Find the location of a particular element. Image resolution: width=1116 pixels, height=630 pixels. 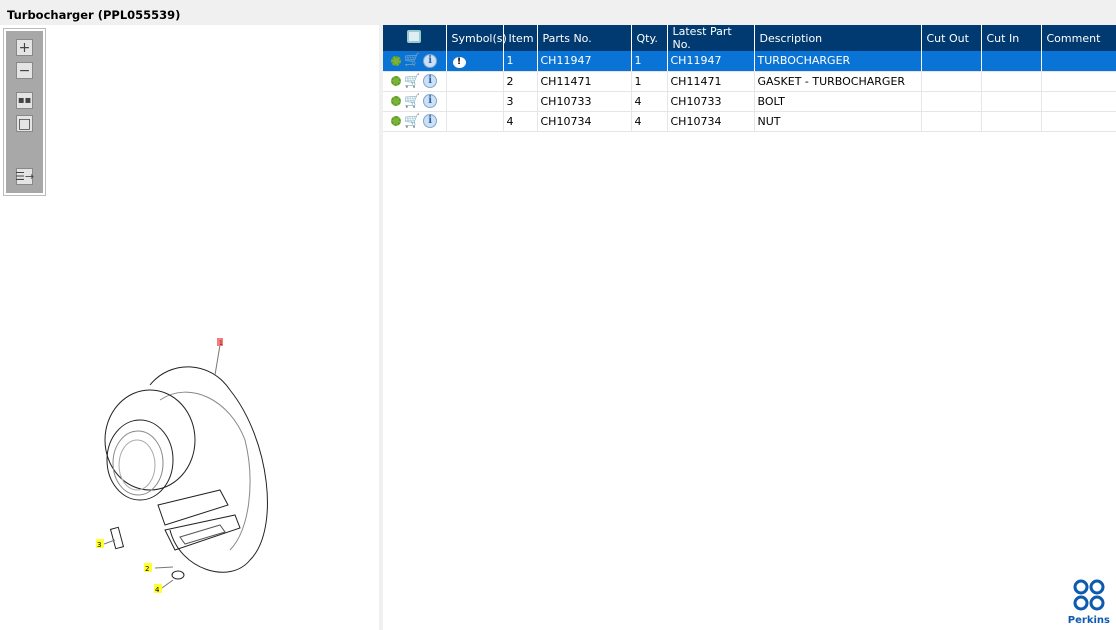

viewer-toolbar: + − ▪▪ □ ☰→ is located at coordinates (24, 112).